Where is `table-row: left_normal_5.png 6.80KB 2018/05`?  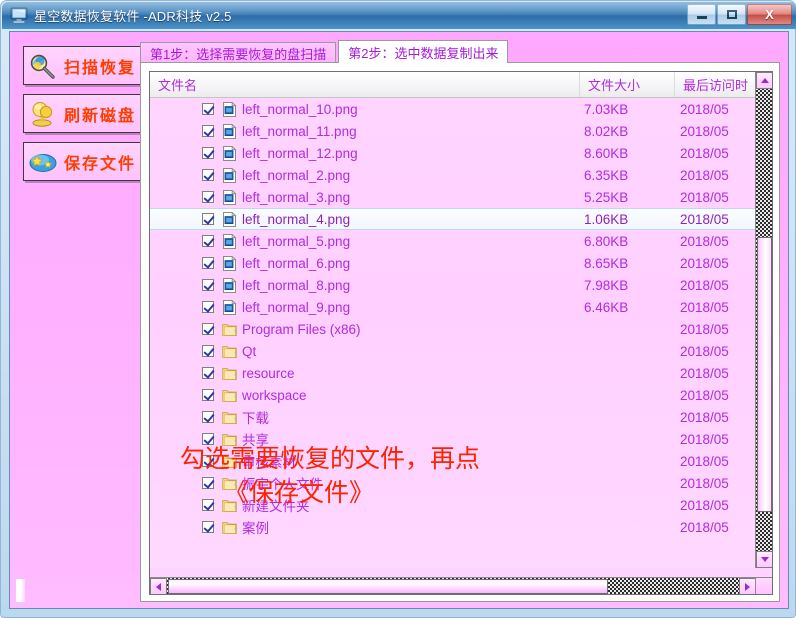 table-row: left_normal_5.png 6.80KB 2018/05 is located at coordinates (453, 241).